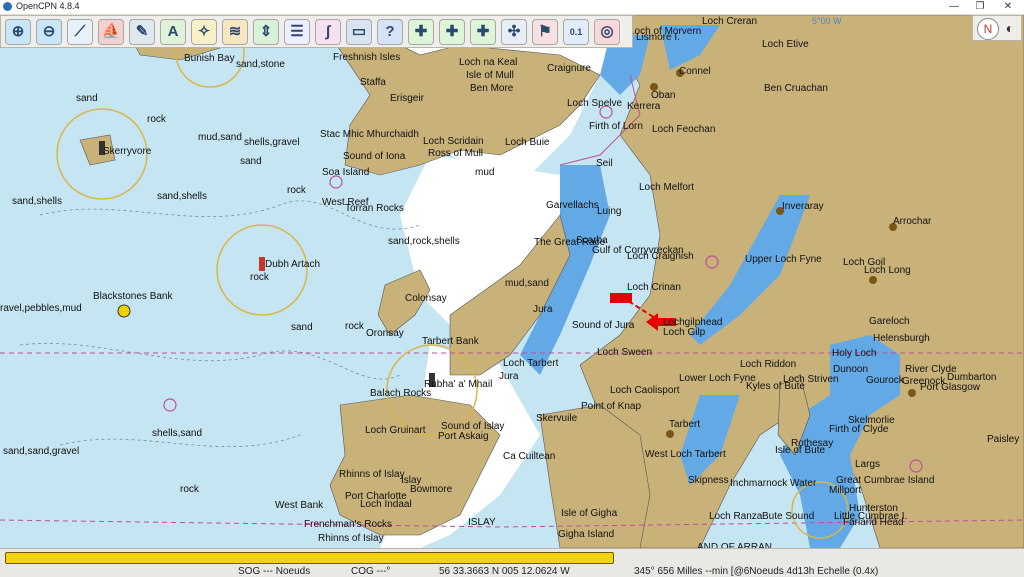 Image resolution: width=1024 pixels, height=577 pixels. What do you see at coordinates (1008, 7) in the screenshot?
I see `close-button: ✕` at bounding box center [1008, 7].